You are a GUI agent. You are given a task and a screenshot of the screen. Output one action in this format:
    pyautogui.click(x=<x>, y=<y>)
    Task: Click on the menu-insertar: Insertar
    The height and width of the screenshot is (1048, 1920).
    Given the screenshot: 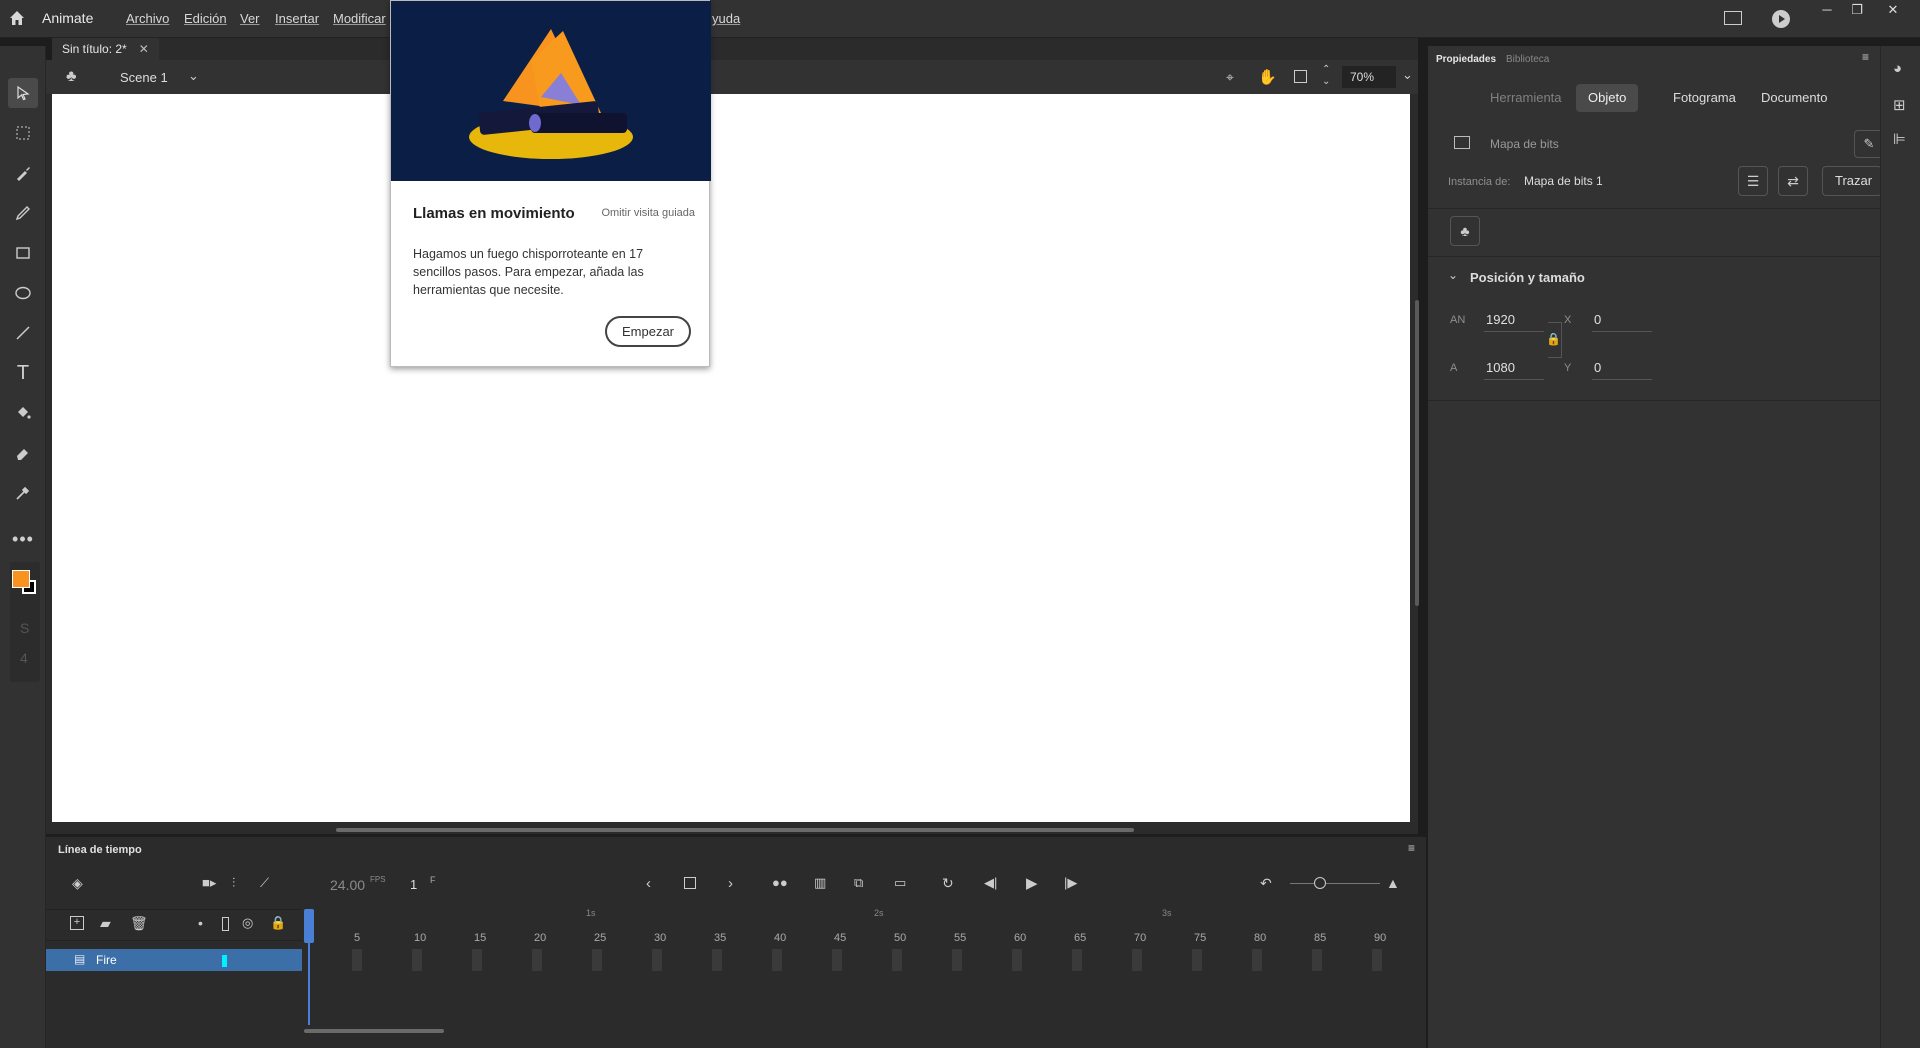 What is the action you would take?
    pyautogui.click(x=297, y=18)
    